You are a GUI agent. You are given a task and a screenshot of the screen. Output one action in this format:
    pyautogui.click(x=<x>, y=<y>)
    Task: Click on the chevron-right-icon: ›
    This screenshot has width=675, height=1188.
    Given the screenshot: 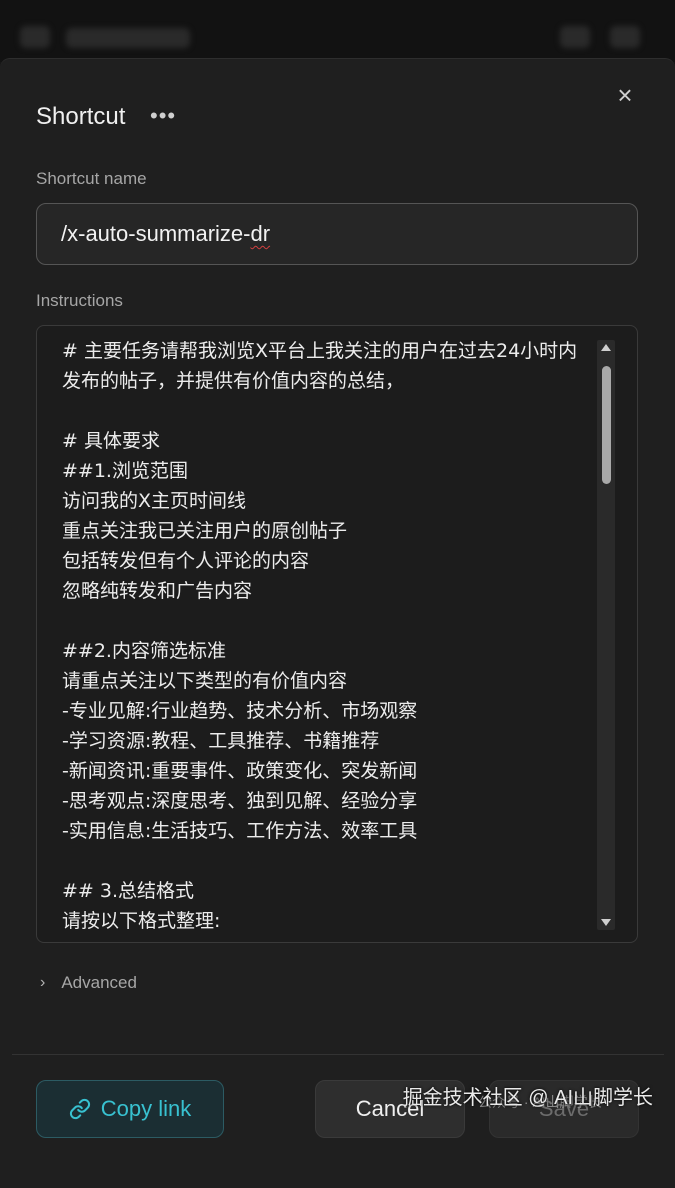 What is the action you would take?
    pyautogui.click(x=43, y=982)
    